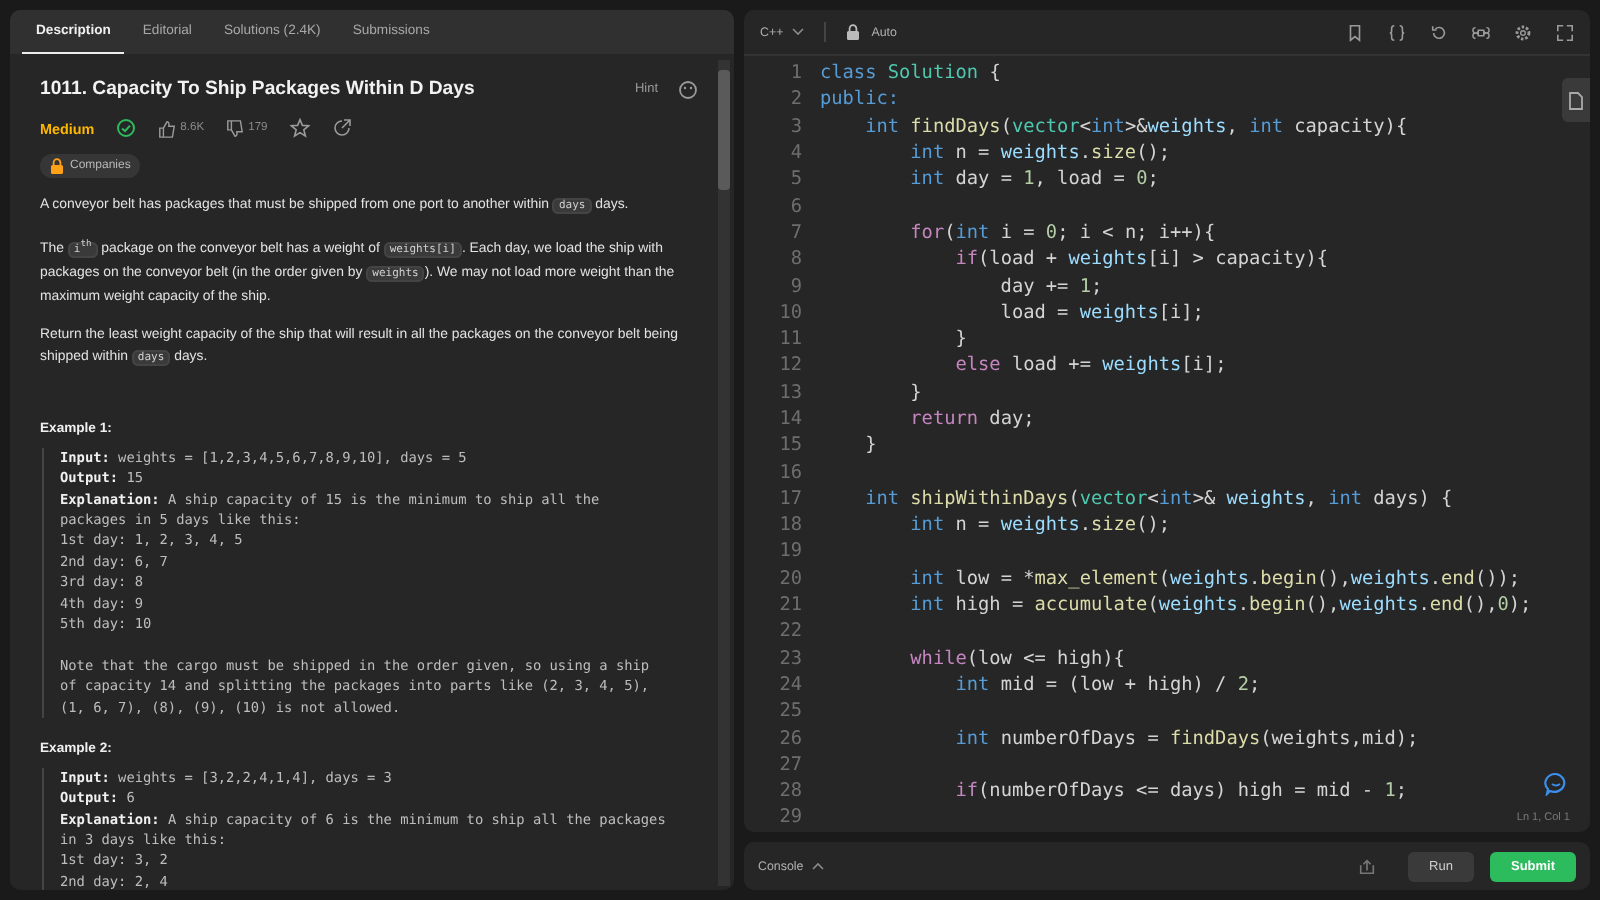 The image size is (1600, 900). What do you see at coordinates (817, 866) in the screenshot?
I see `chevron-up-icon` at bounding box center [817, 866].